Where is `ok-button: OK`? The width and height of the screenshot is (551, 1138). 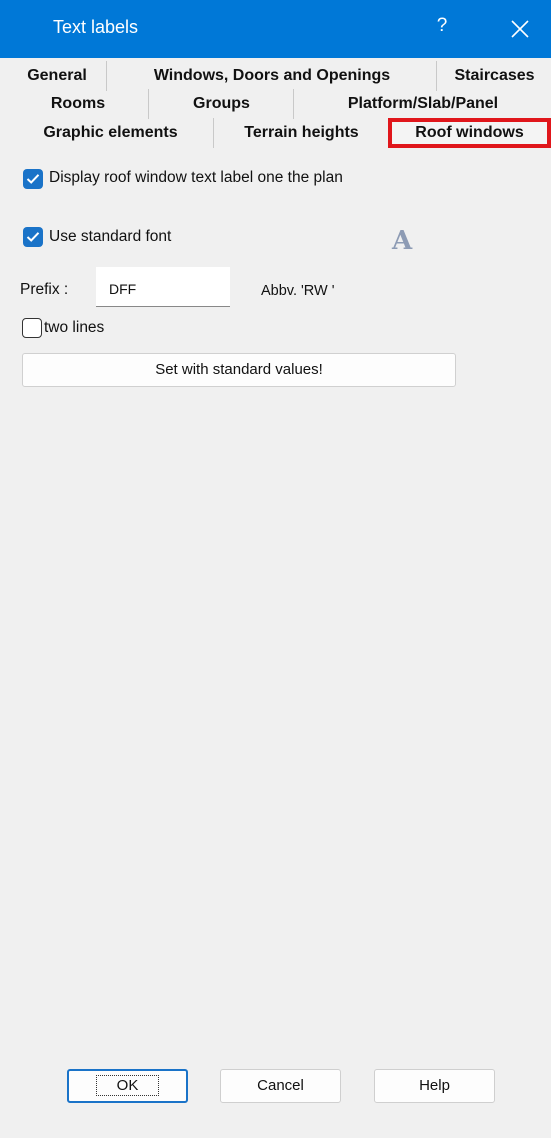
ok-button: OK is located at coordinates (127, 1086).